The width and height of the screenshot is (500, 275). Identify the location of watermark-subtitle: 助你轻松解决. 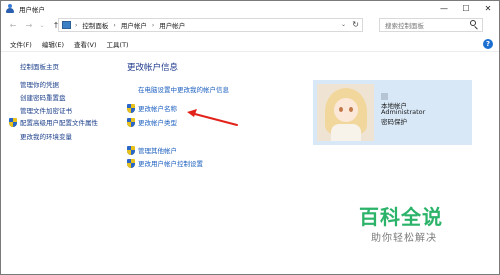
(404, 238).